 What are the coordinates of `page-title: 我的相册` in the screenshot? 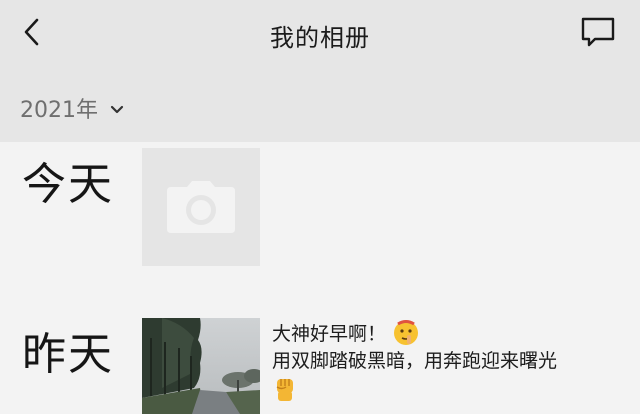 It's located at (320, 38).